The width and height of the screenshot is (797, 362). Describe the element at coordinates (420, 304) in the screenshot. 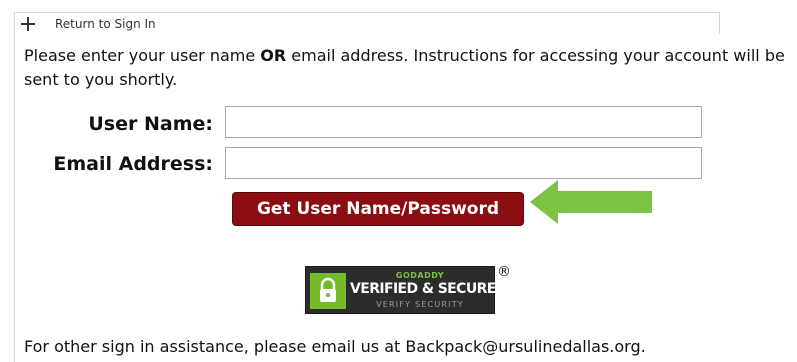

I see `badge-subtitle: VERIFY SECURITY` at that location.